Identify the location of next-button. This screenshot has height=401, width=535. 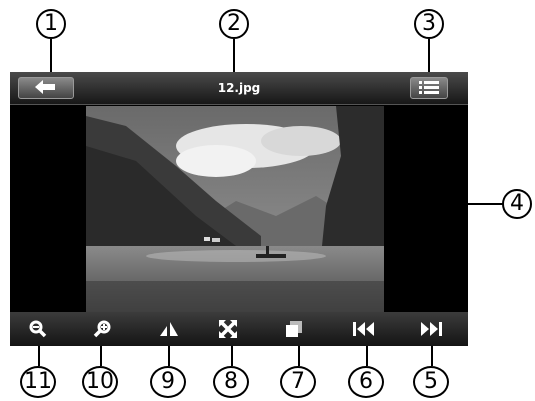
(431, 329).